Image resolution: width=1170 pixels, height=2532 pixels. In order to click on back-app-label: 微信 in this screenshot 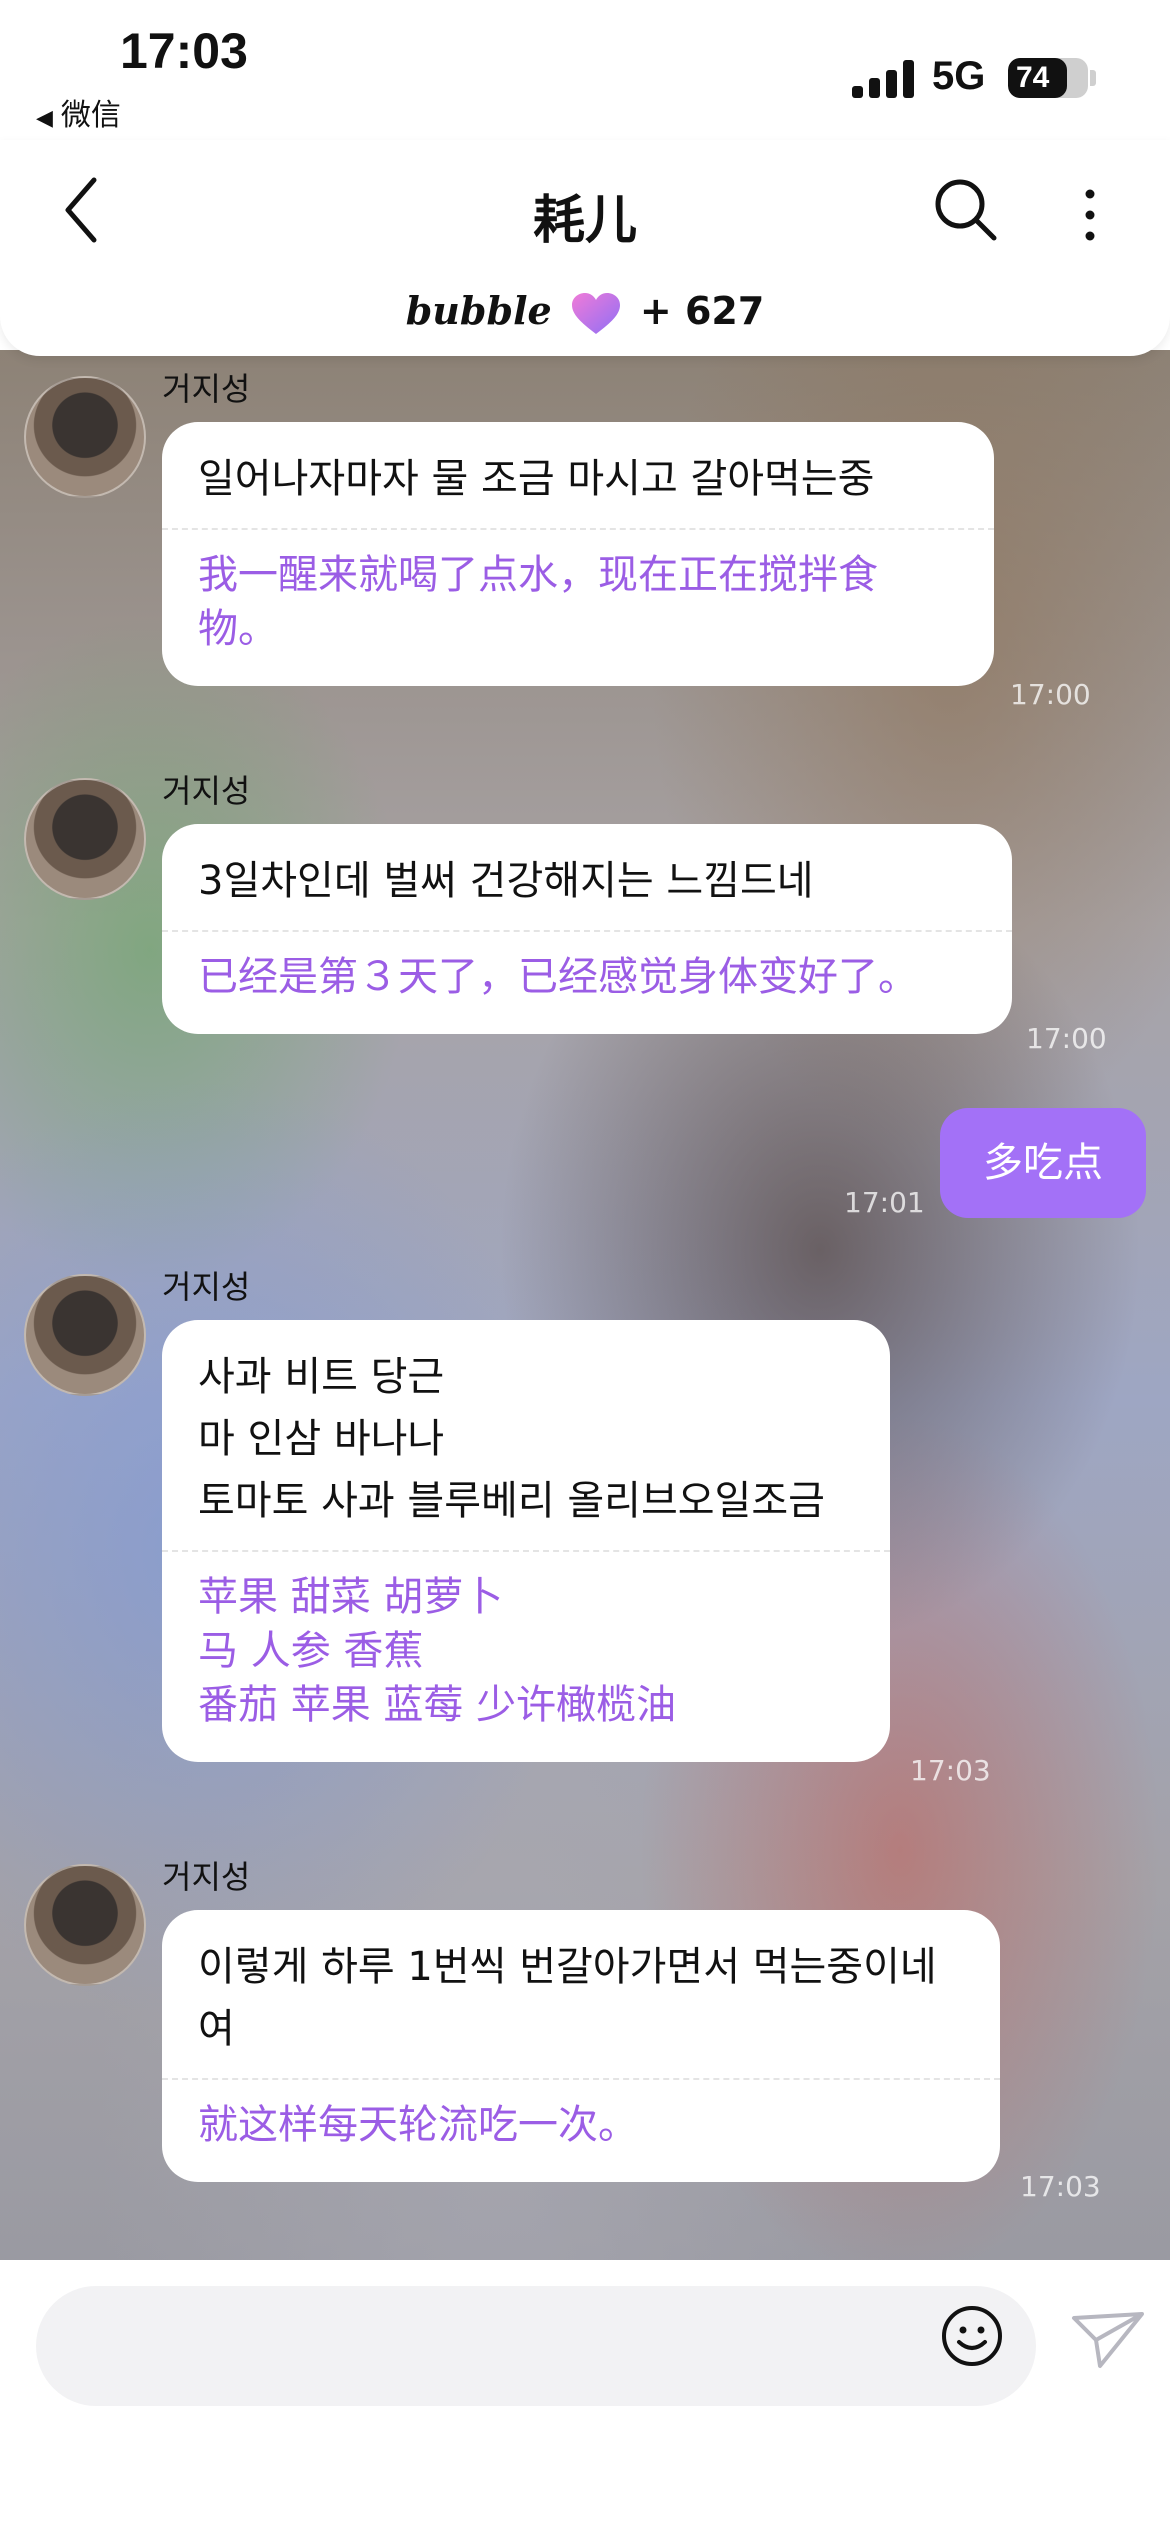, I will do `click(90, 115)`.